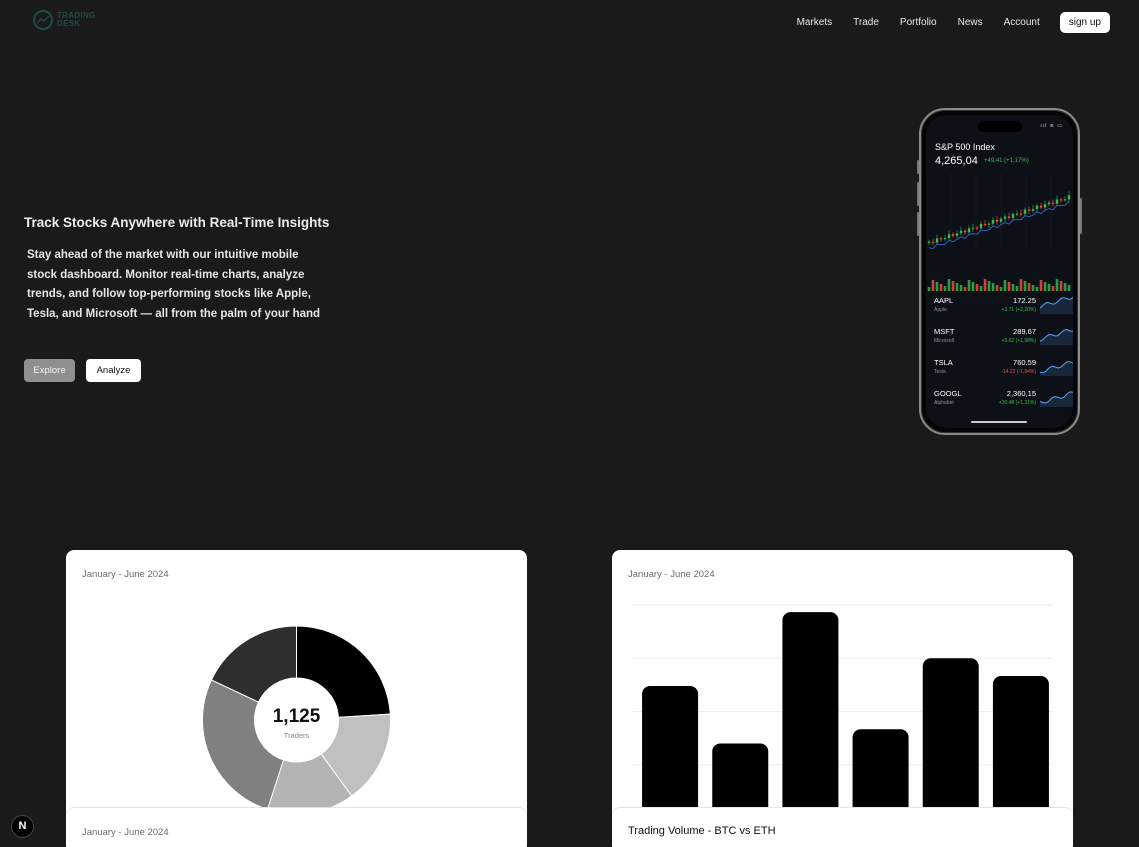 This screenshot has height=847, width=1139. Describe the element at coordinates (296, 827) in the screenshot. I see `lower-left-card: January - June 2024` at that location.